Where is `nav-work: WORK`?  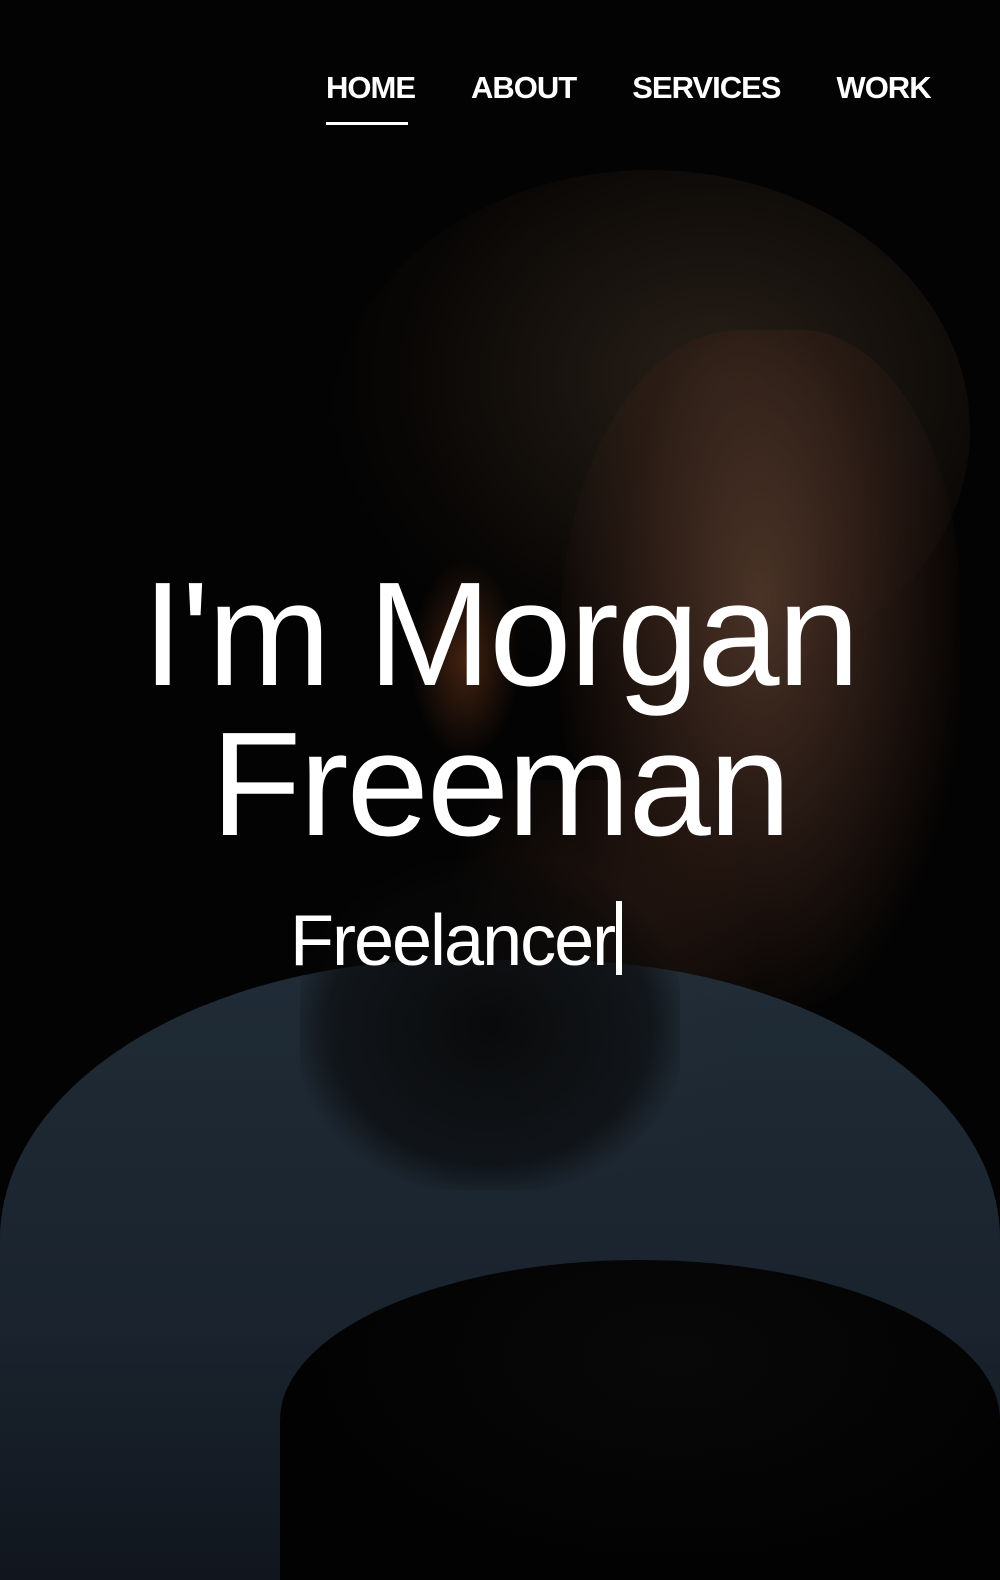
nav-work: WORK is located at coordinates (883, 88).